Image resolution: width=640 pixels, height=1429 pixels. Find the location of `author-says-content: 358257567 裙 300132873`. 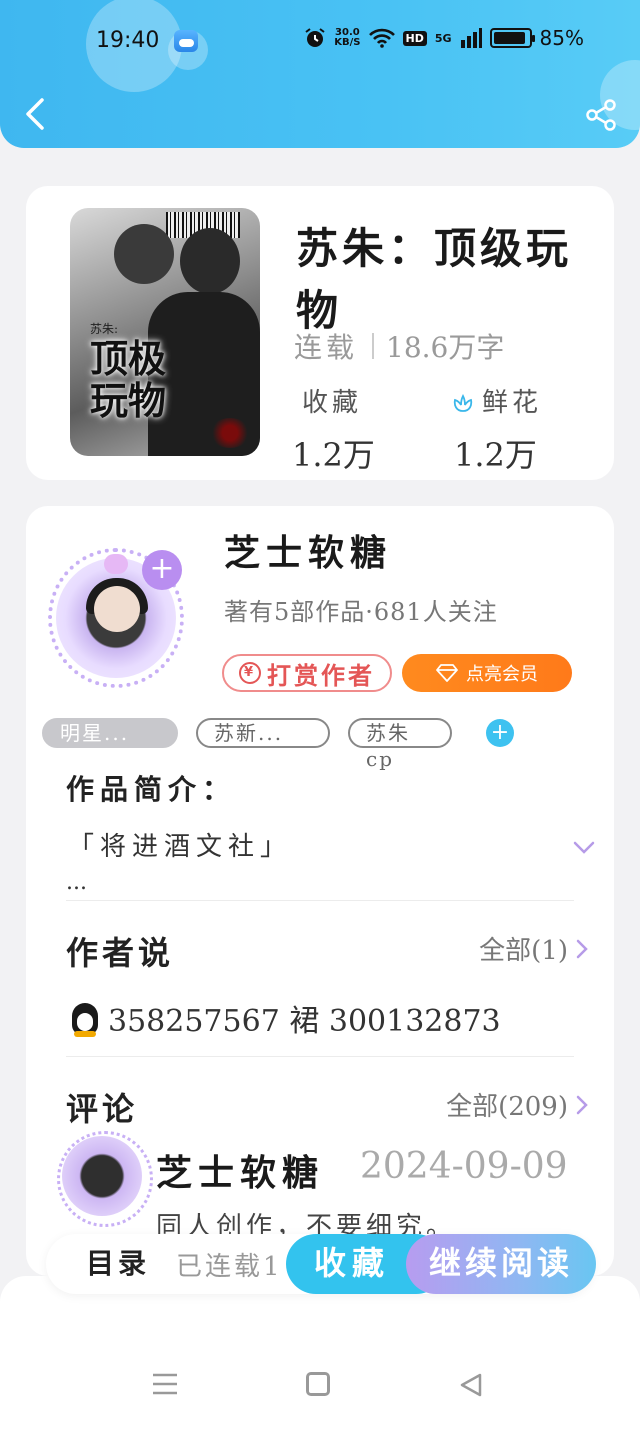

author-says-content: 358257567 裙 300132873 is located at coordinates (285, 1018).